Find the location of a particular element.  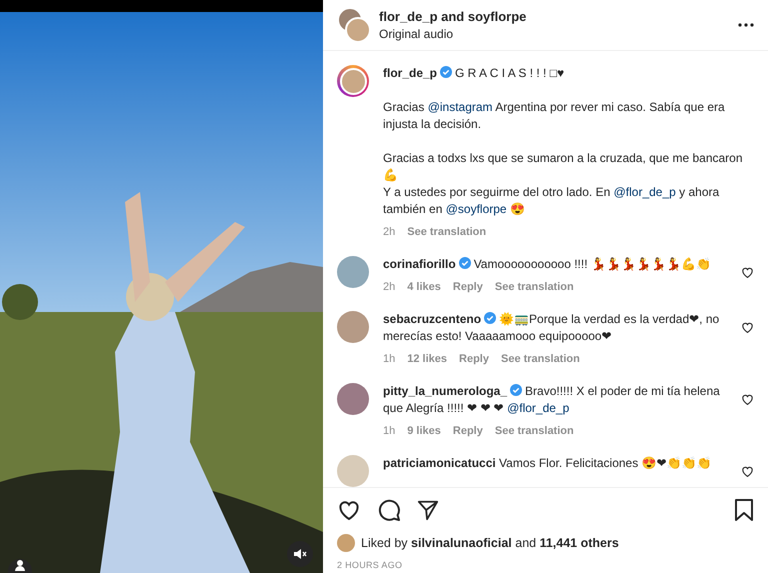

caption-text: flor_de_p G R A C I A S ! ! ! □♥ Gracias @instagram Argentina por rever mi caso. Sabía que era injusta la decisión. Gracias a todxs lxs que se sumaron a la cruzada, que me bancaron 💪 Y a ustedes por seguirme del otro lado. En @flor_de_p y ahora también en @soyflorpe 😍 is located at coordinates (563, 141).